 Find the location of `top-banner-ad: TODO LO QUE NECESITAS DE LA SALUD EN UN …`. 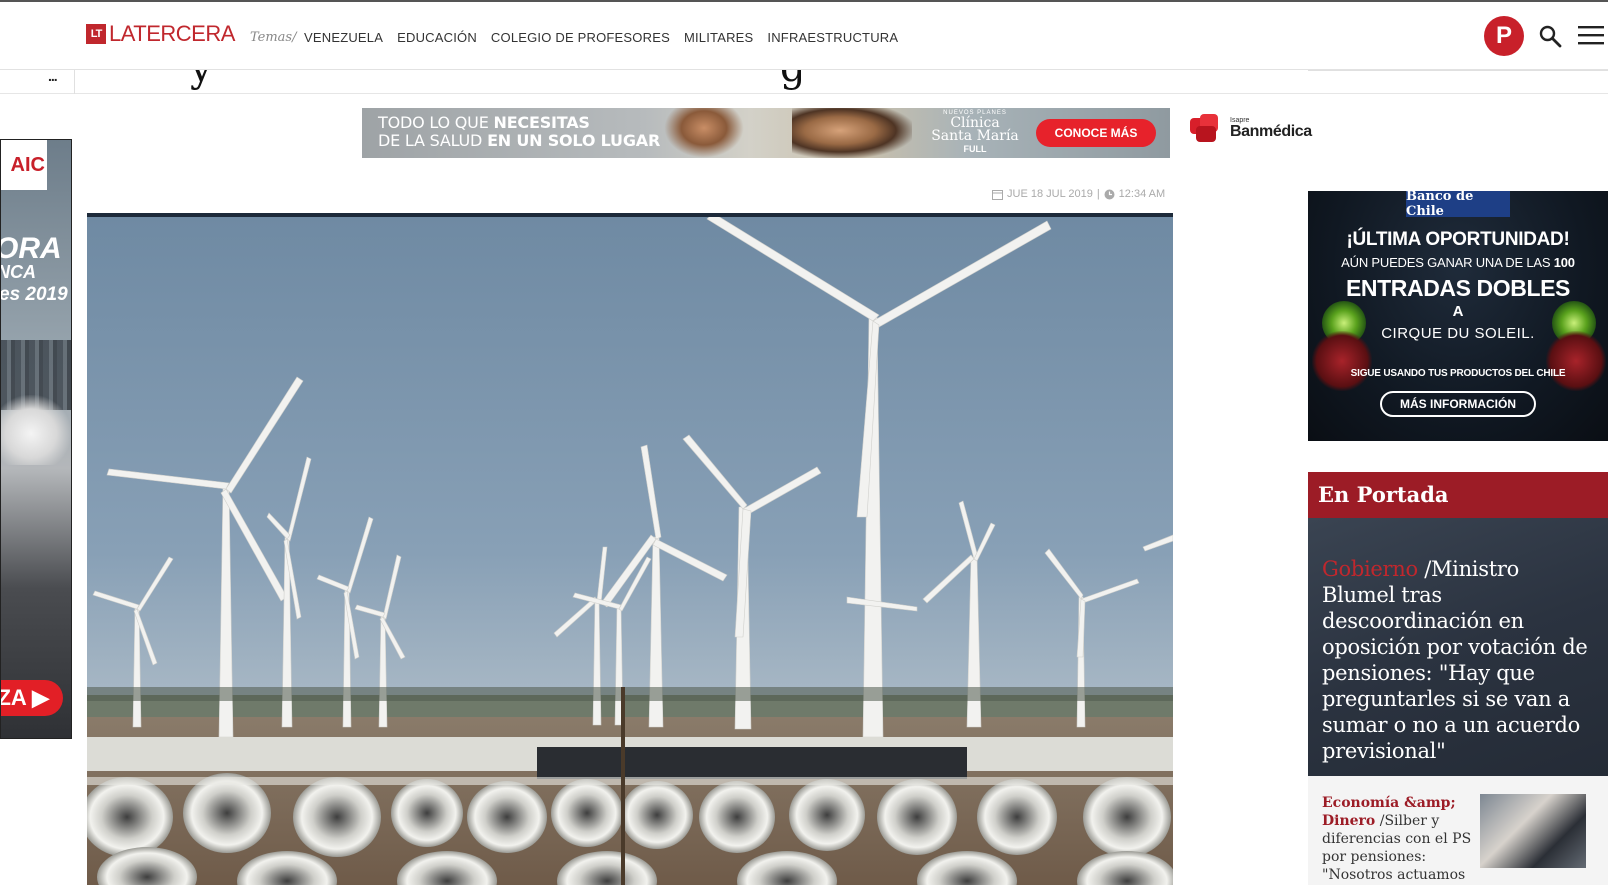

top-banner-ad: TODO LO QUE NECESITAS DE LA SALUD EN UN … is located at coordinates (766, 133).